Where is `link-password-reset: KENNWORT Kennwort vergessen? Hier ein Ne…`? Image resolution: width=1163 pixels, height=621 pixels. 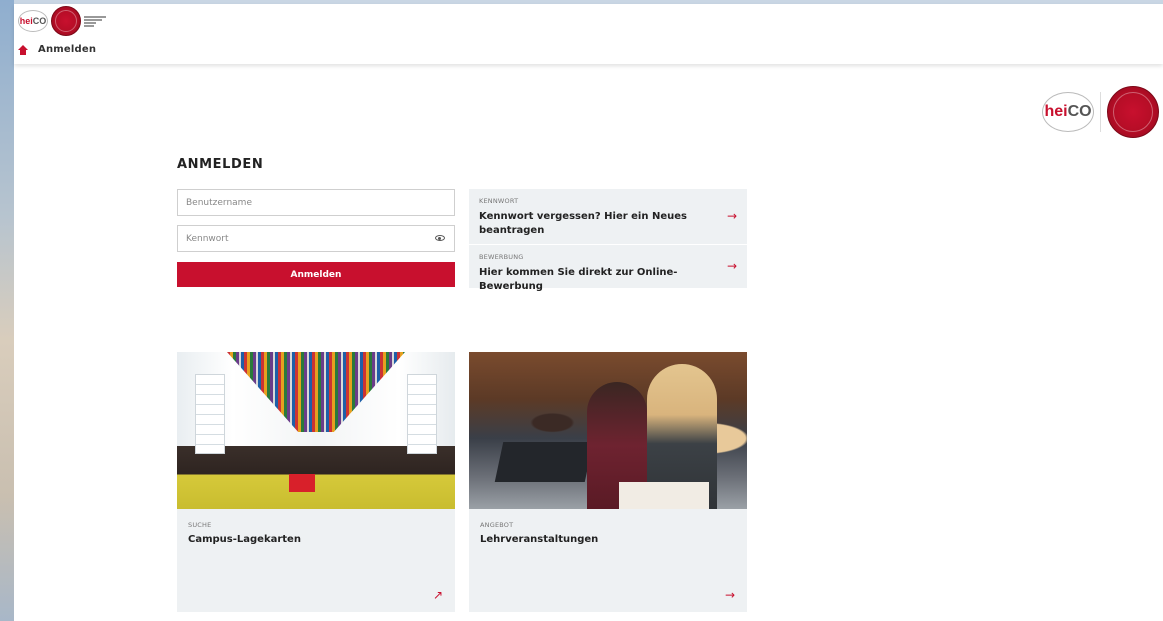
link-password-reset: KENNWORT Kennwort vergessen? Hier ein Ne… is located at coordinates (608, 216).